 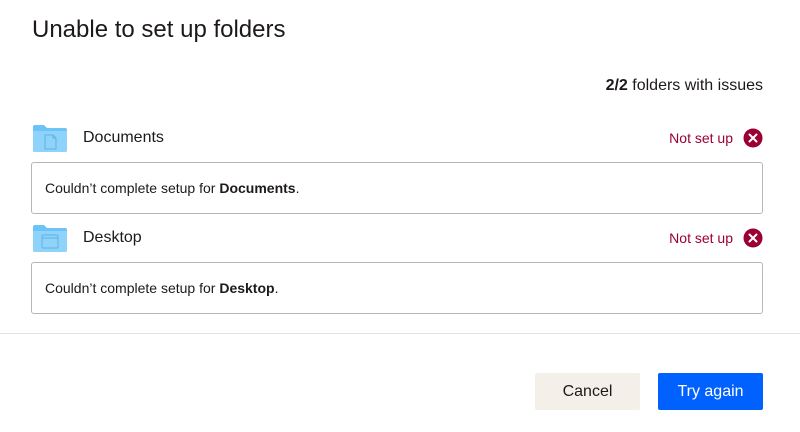 What do you see at coordinates (112, 237) in the screenshot?
I see `folder-name: Desktop` at bounding box center [112, 237].